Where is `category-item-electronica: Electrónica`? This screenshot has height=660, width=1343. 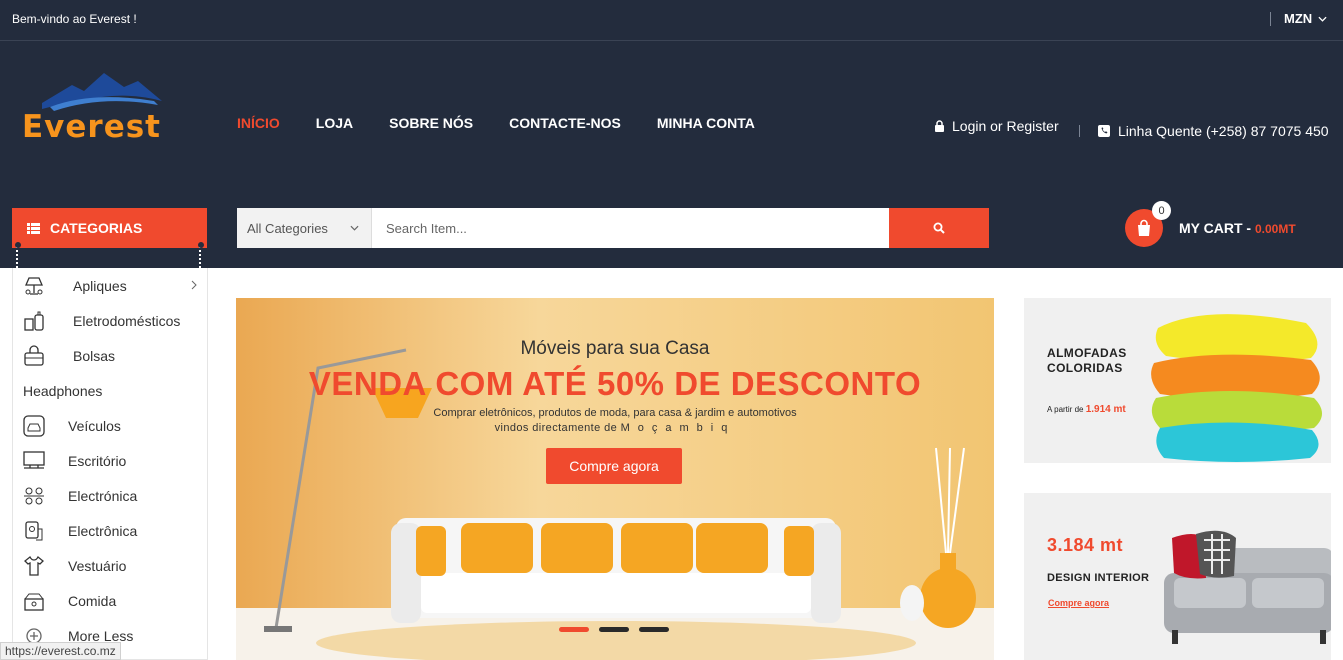 category-item-electronica: Electrónica is located at coordinates (110, 495).